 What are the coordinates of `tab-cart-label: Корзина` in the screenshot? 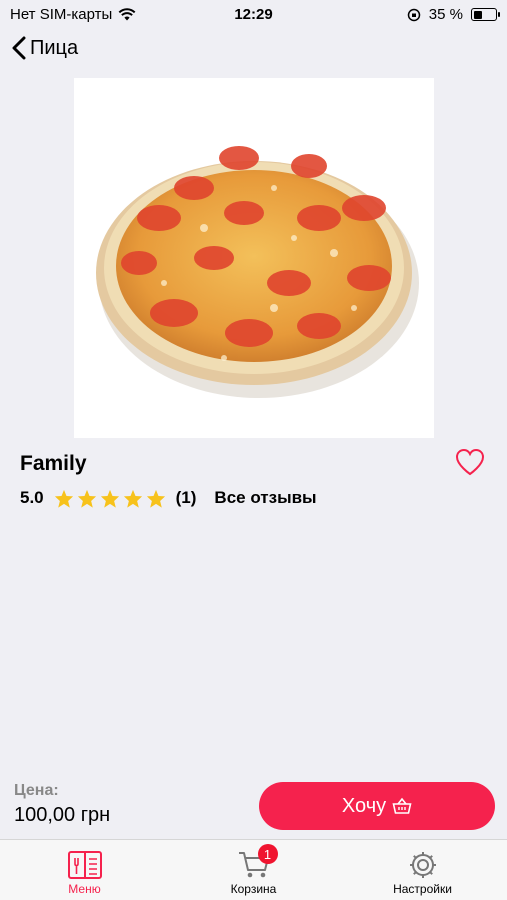 It's located at (253, 889).